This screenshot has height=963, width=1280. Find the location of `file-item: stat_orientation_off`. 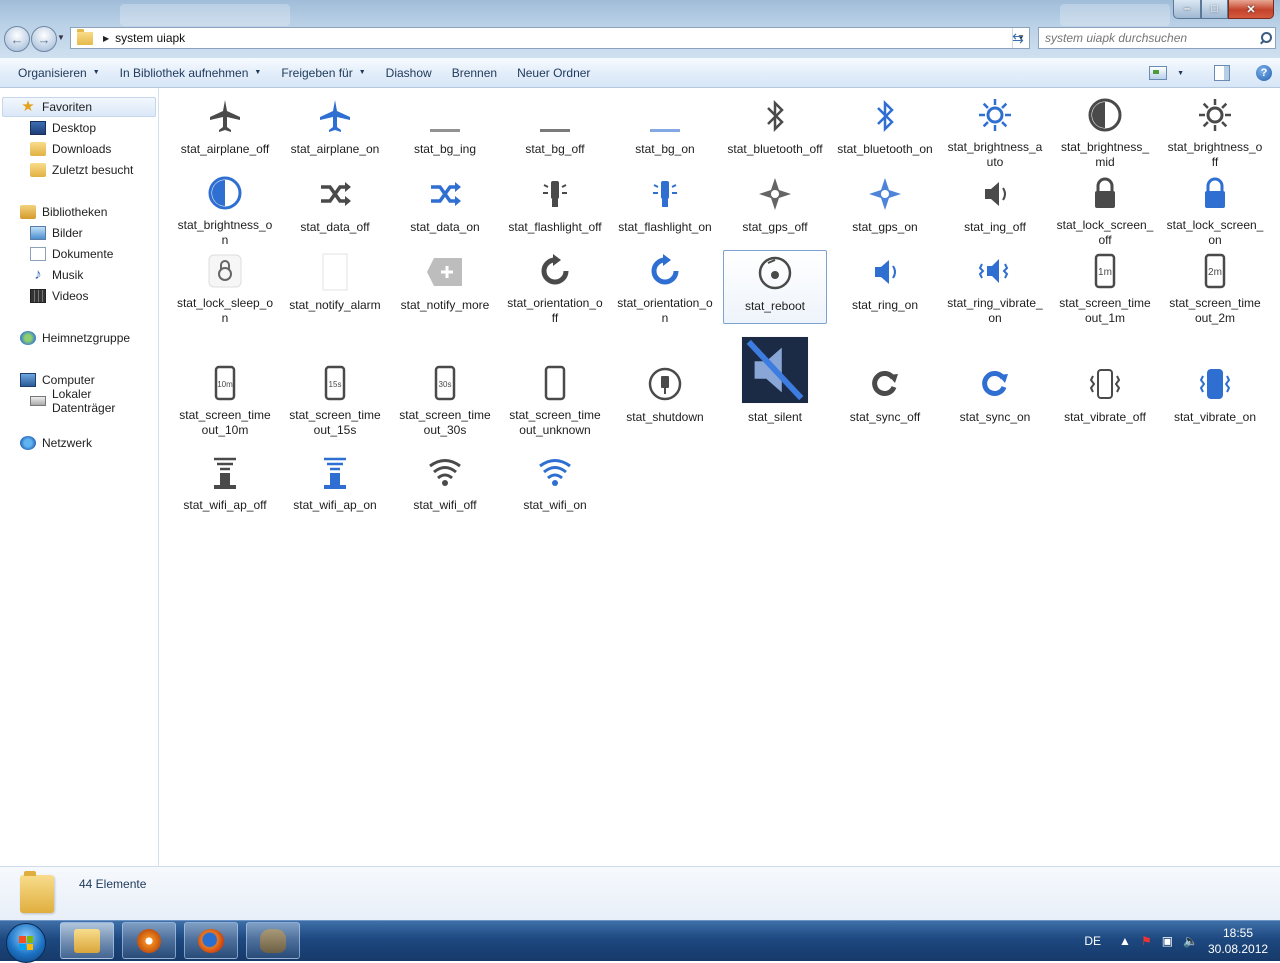

file-item: stat_orientation_off is located at coordinates (555, 287).